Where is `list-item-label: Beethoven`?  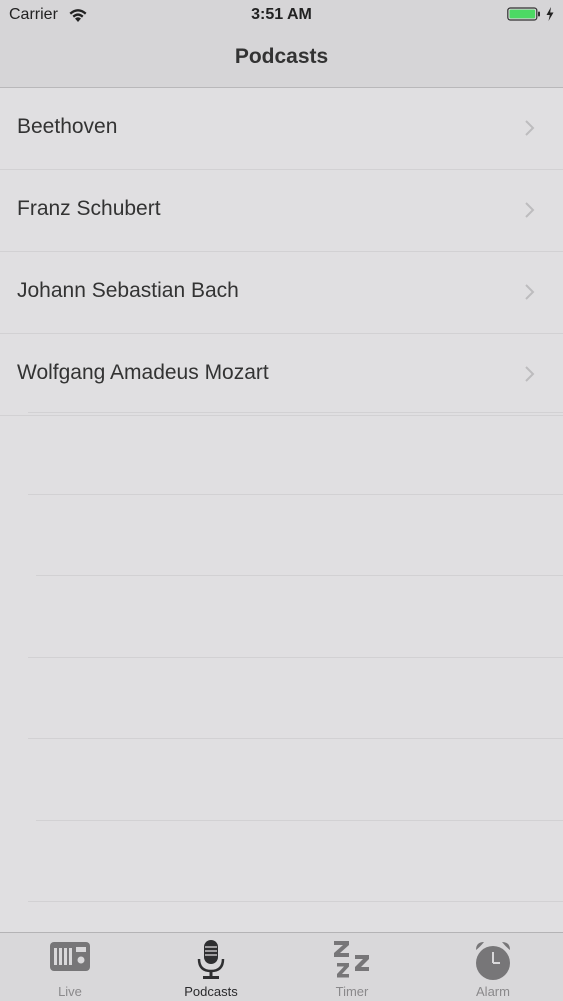
list-item-label: Beethoven is located at coordinates (67, 126).